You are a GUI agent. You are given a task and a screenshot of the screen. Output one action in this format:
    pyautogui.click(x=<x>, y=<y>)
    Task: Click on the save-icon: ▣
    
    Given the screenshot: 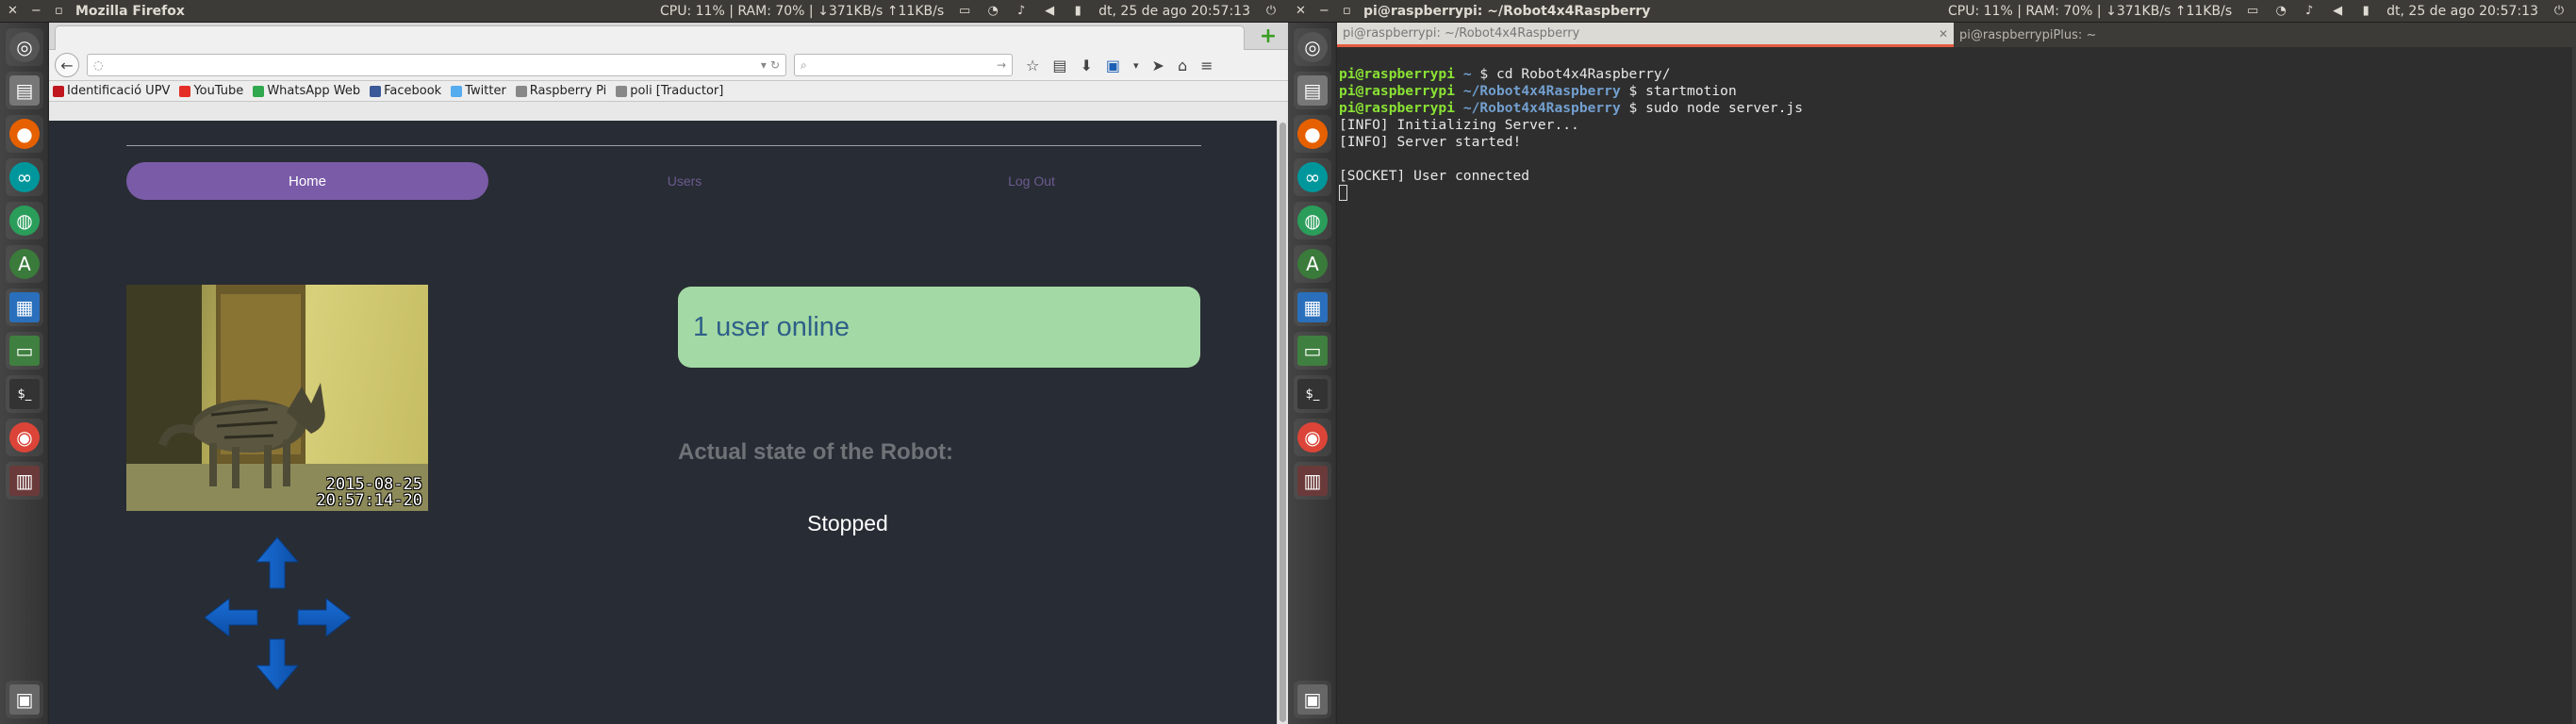 What is the action you would take?
    pyautogui.click(x=1113, y=65)
    